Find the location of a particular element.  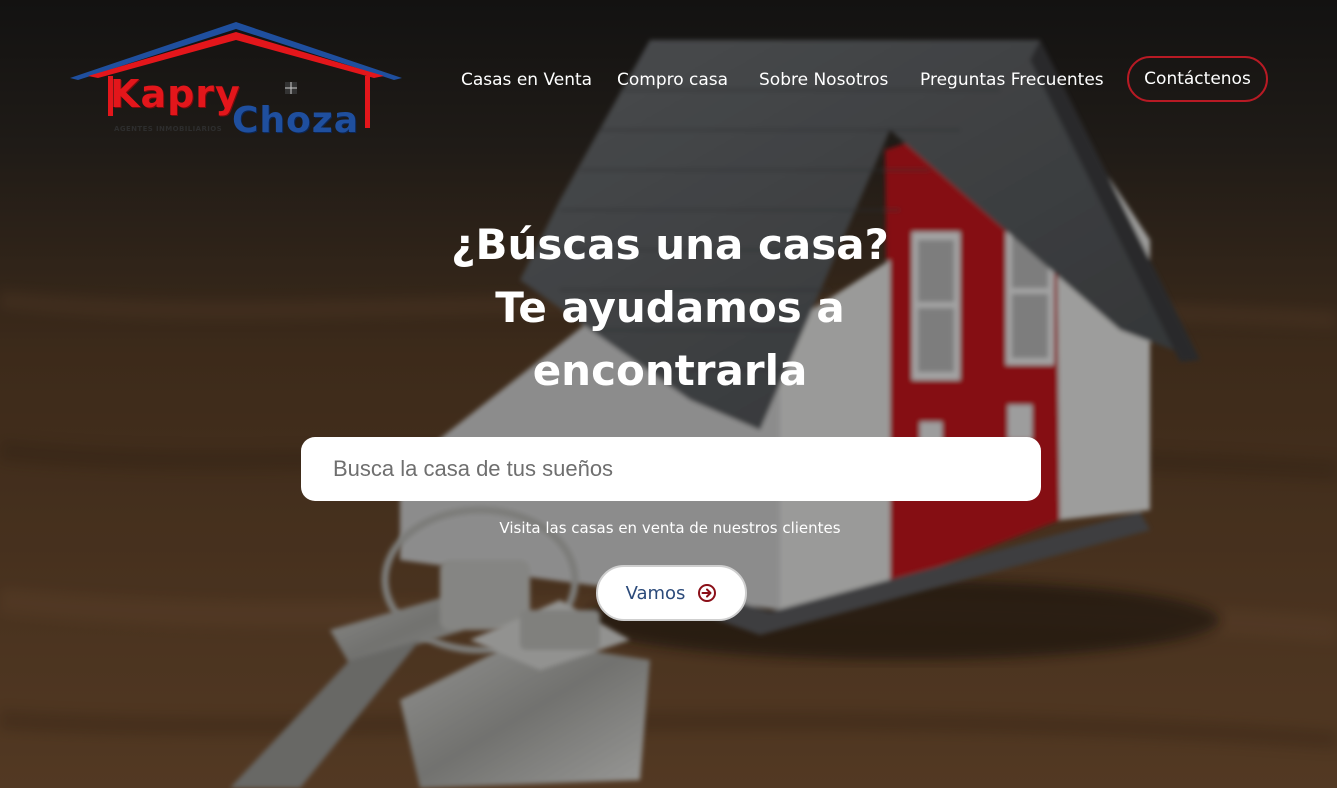

search-input is located at coordinates (671, 469).